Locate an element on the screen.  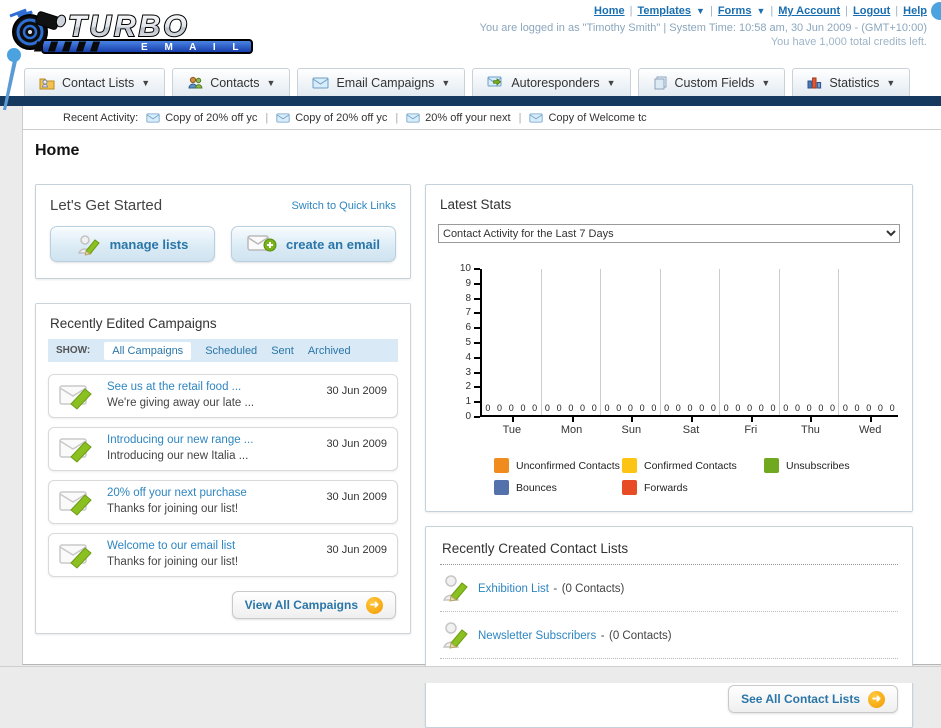
contact-list-item: Exhibition List - (0 Contacts) is located at coordinates (669, 588).